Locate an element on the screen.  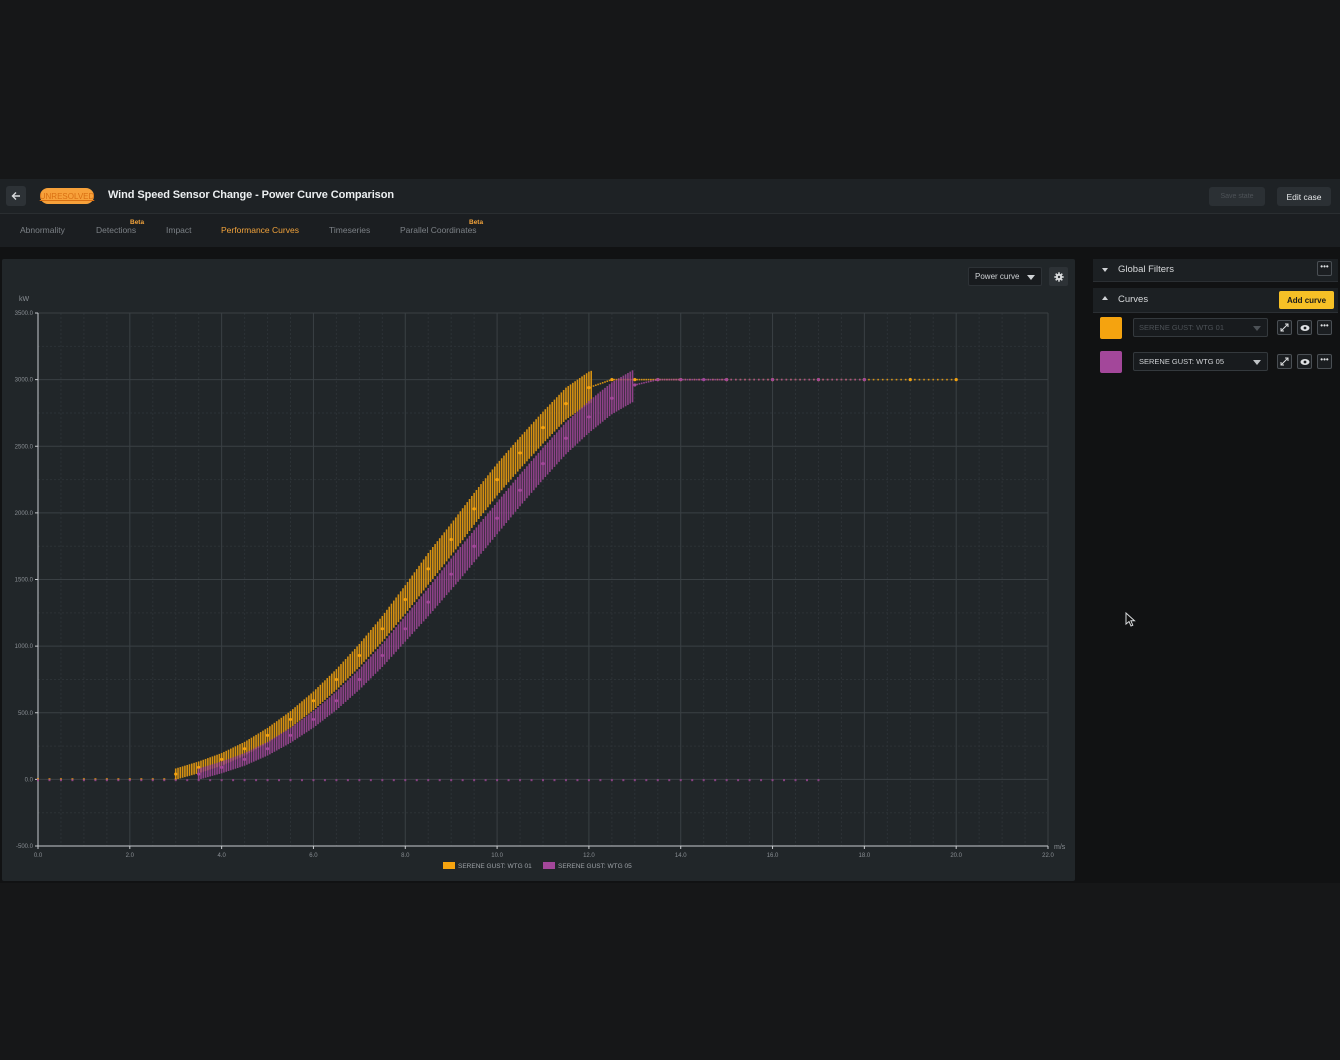
x-tick-label: 12.0 is located at coordinates (589, 856).